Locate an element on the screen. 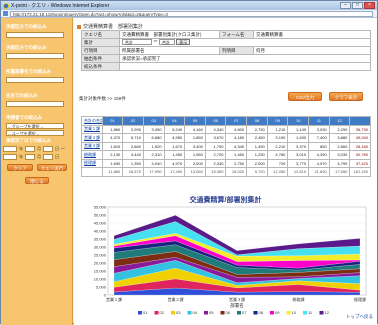 This screenshot has width=378, height=325. close-button: 閉じる is located at coordinates (37, 180).